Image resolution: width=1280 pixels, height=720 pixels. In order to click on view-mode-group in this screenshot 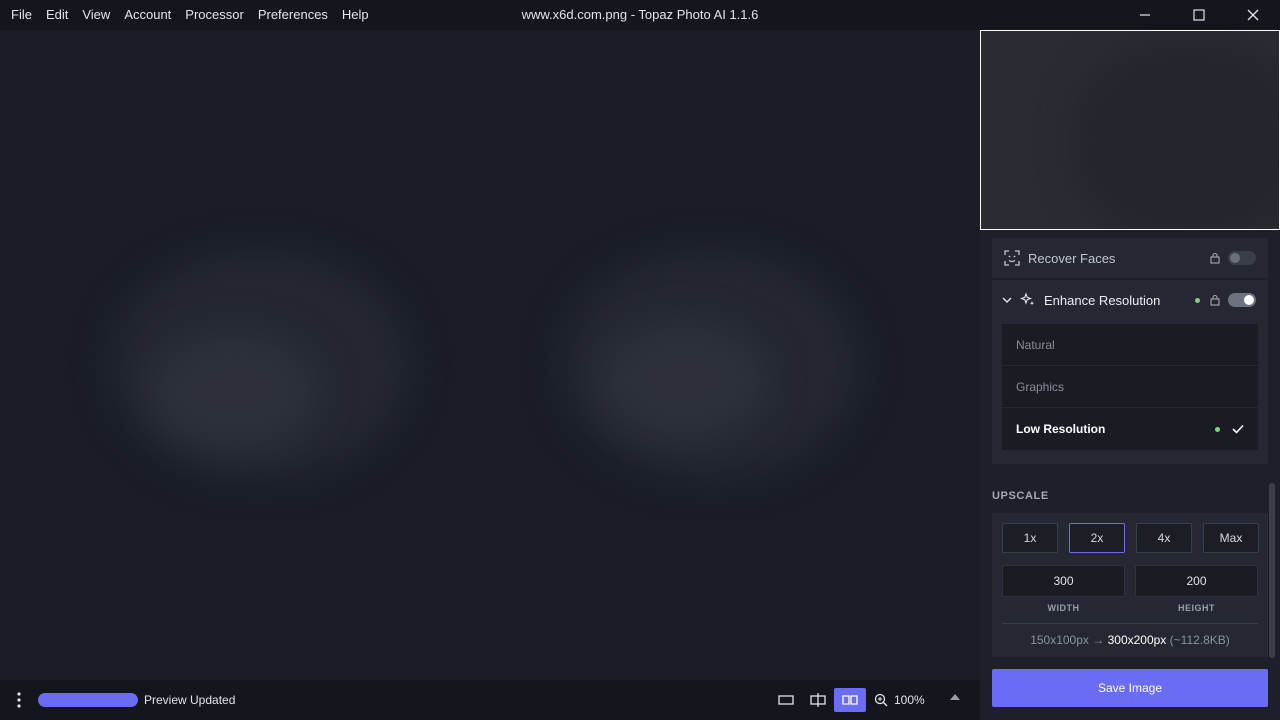, I will do `click(818, 700)`.